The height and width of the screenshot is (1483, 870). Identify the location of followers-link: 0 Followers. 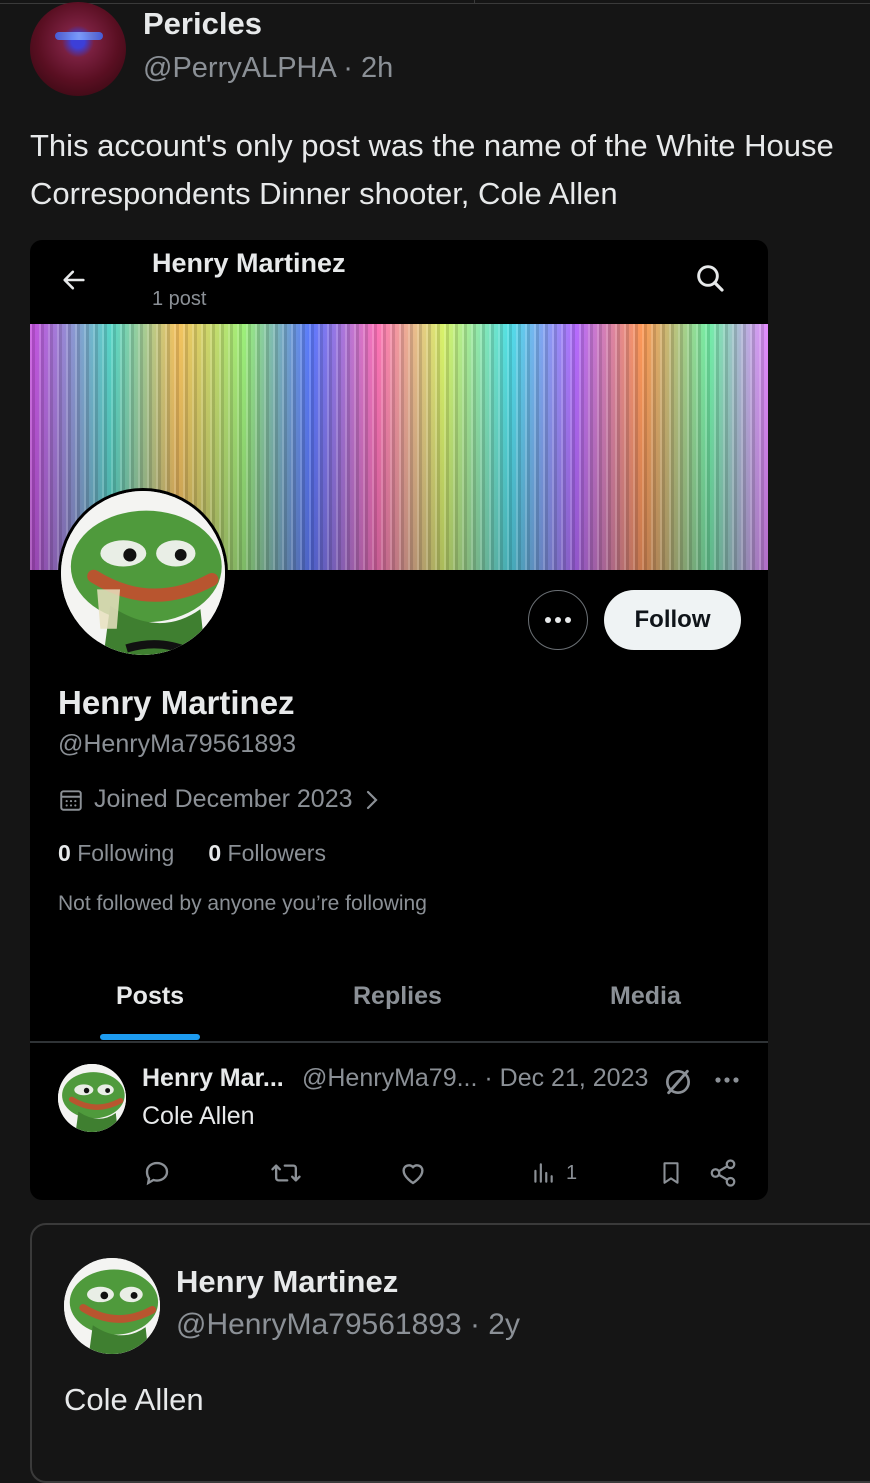
(267, 853).